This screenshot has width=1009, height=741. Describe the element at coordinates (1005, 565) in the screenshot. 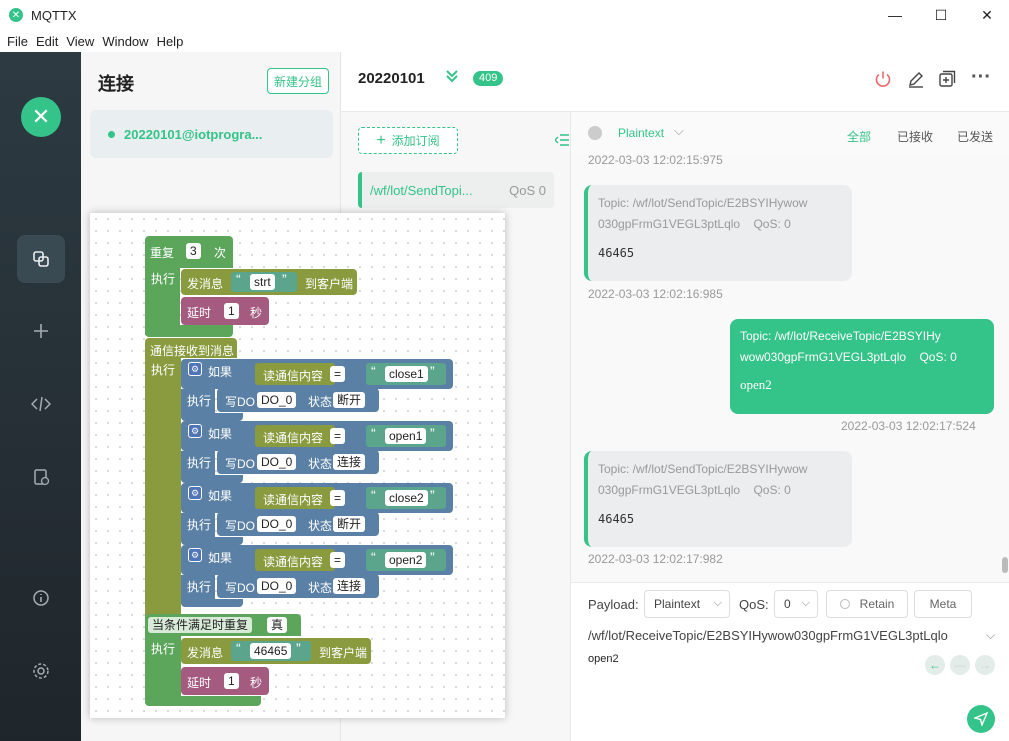

I see `messages-scrollbar` at that location.